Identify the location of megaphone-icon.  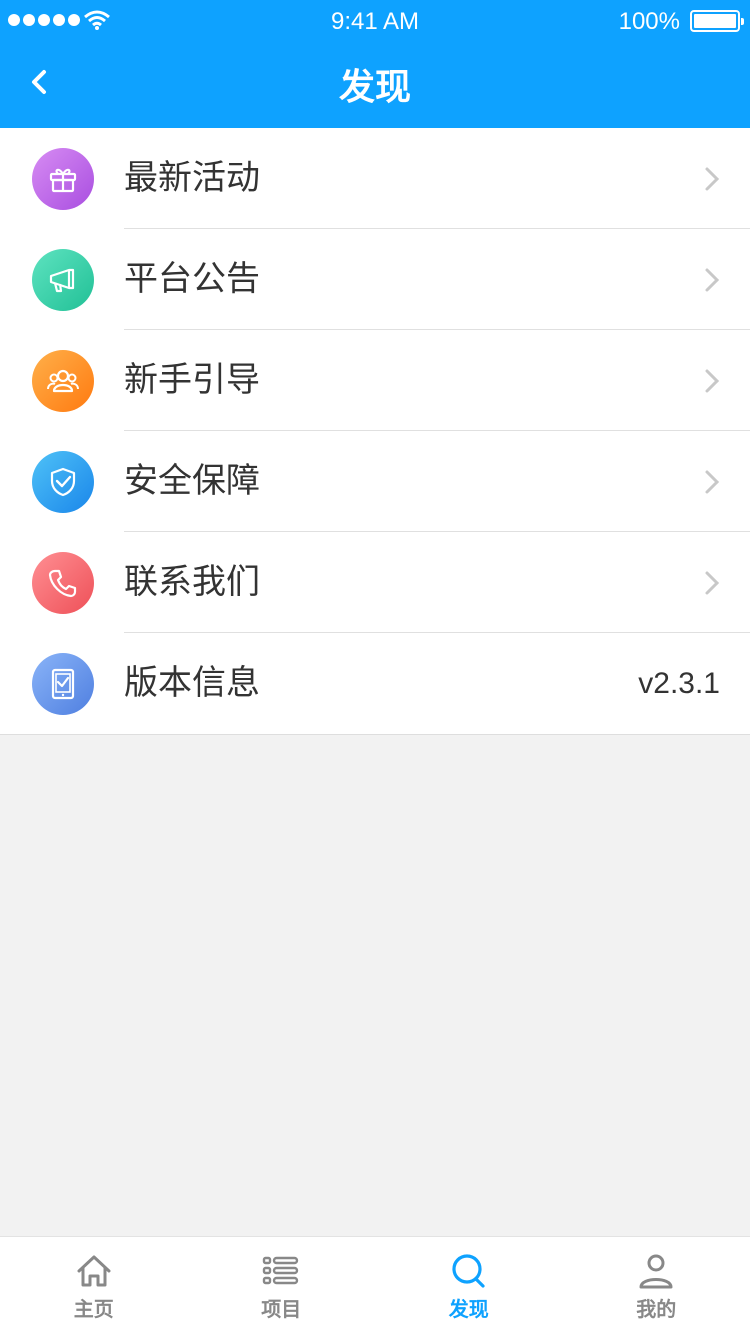
(63, 280).